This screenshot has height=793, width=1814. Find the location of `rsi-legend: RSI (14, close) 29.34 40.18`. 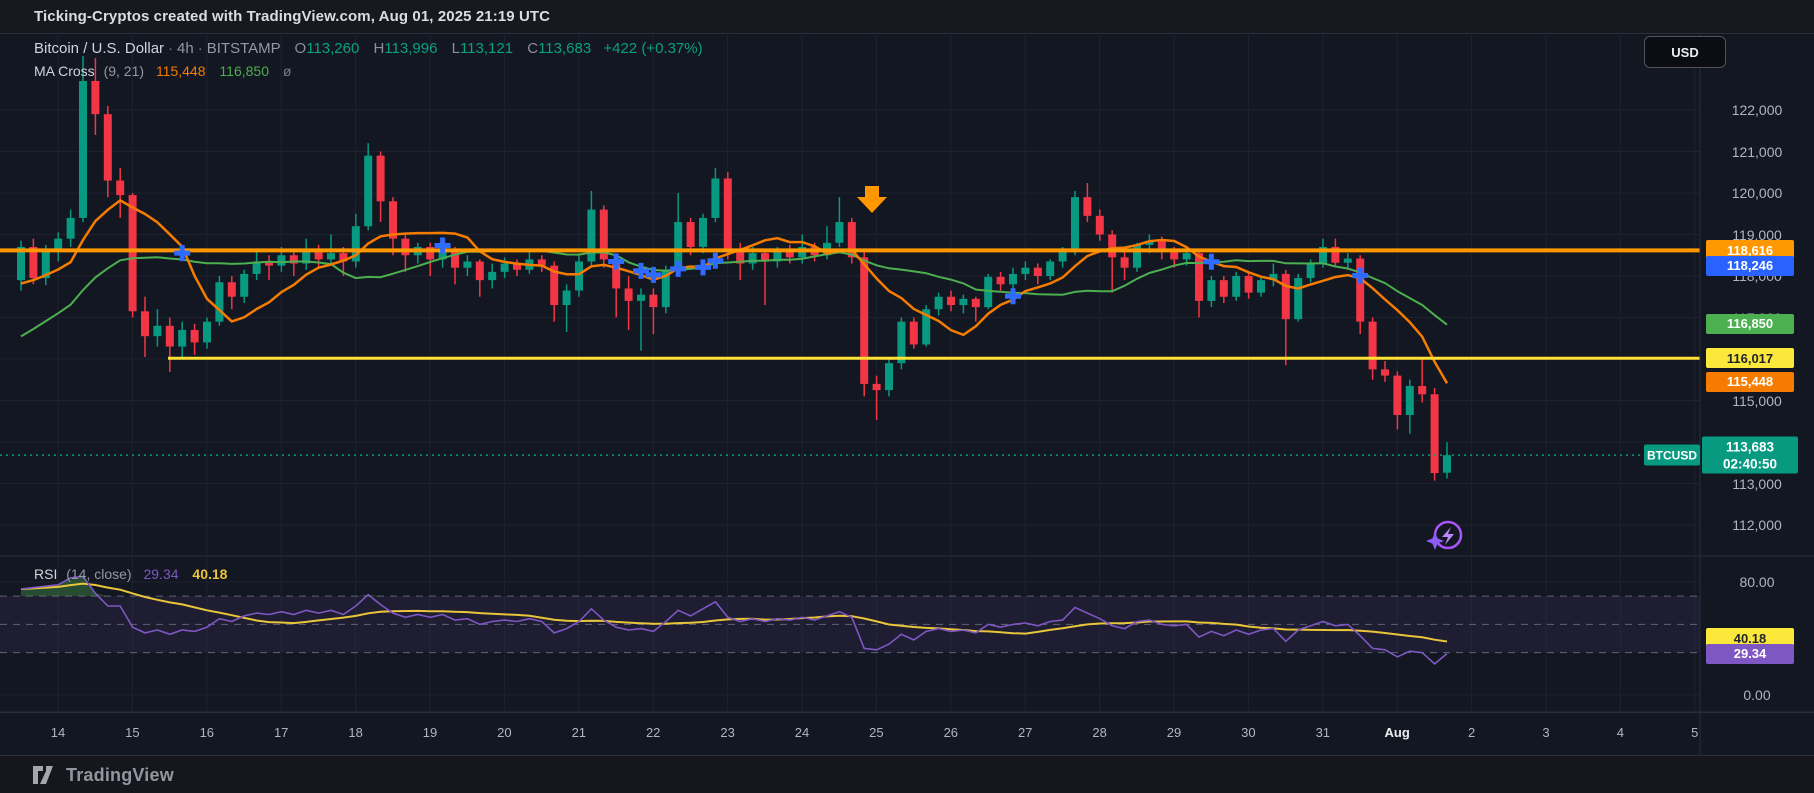

rsi-legend: RSI (14, close) 29.34 40.18 is located at coordinates (130, 574).